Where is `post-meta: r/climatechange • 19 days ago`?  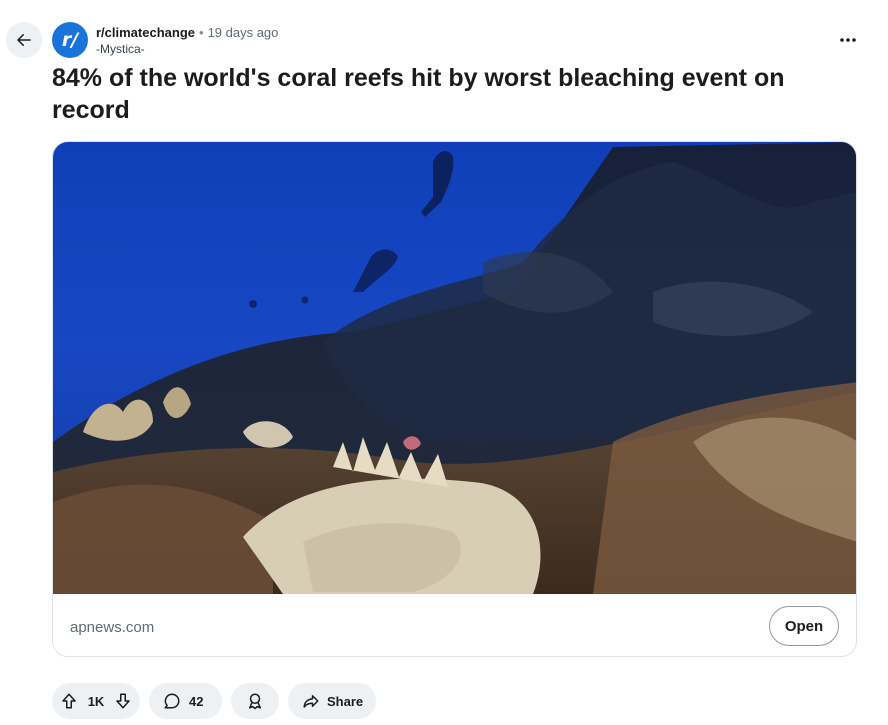
post-meta: r/climatechange • 19 days ago is located at coordinates (187, 33).